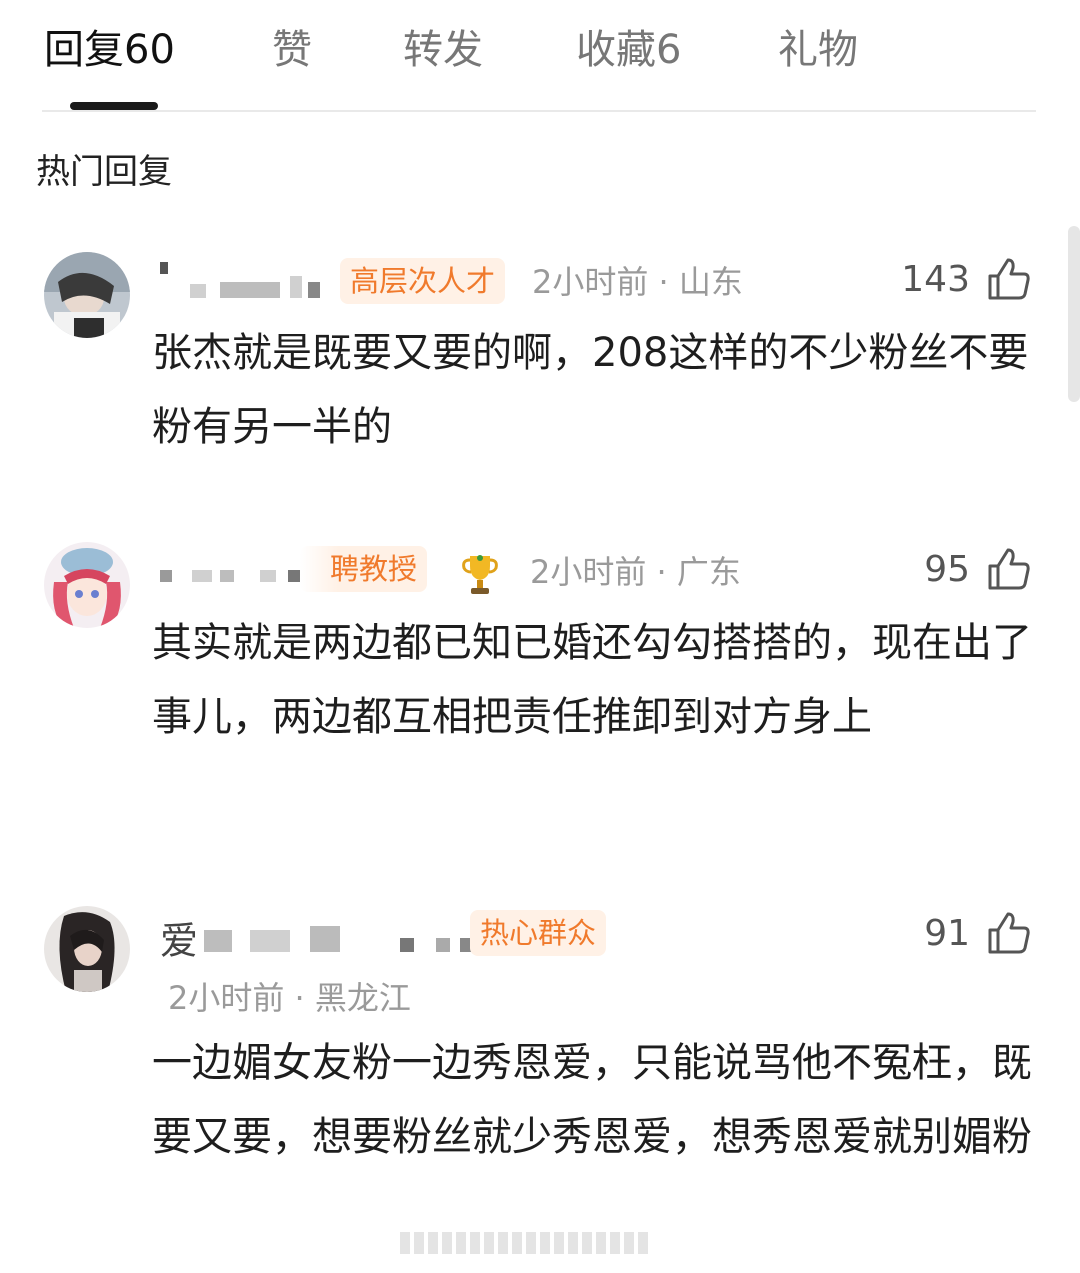 This screenshot has height=1273, width=1080. What do you see at coordinates (149, 50) in the screenshot?
I see `tab-count: 60` at bounding box center [149, 50].